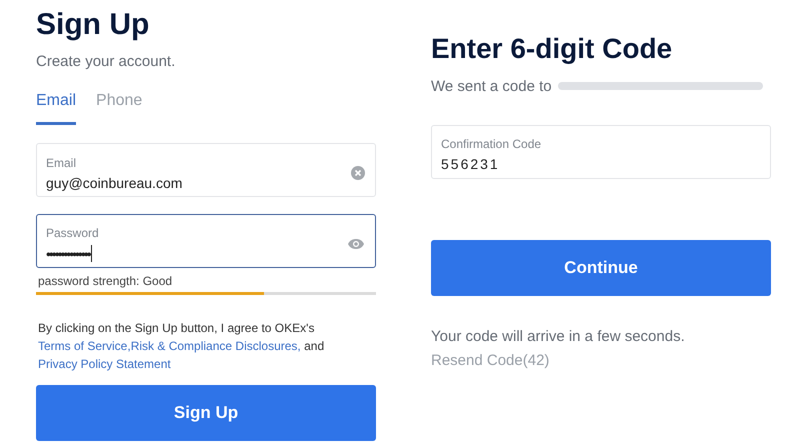 The width and height of the screenshot is (802, 446). Describe the element at coordinates (601, 360) in the screenshot. I see `resend-code-link: Resend Code(42)` at that location.